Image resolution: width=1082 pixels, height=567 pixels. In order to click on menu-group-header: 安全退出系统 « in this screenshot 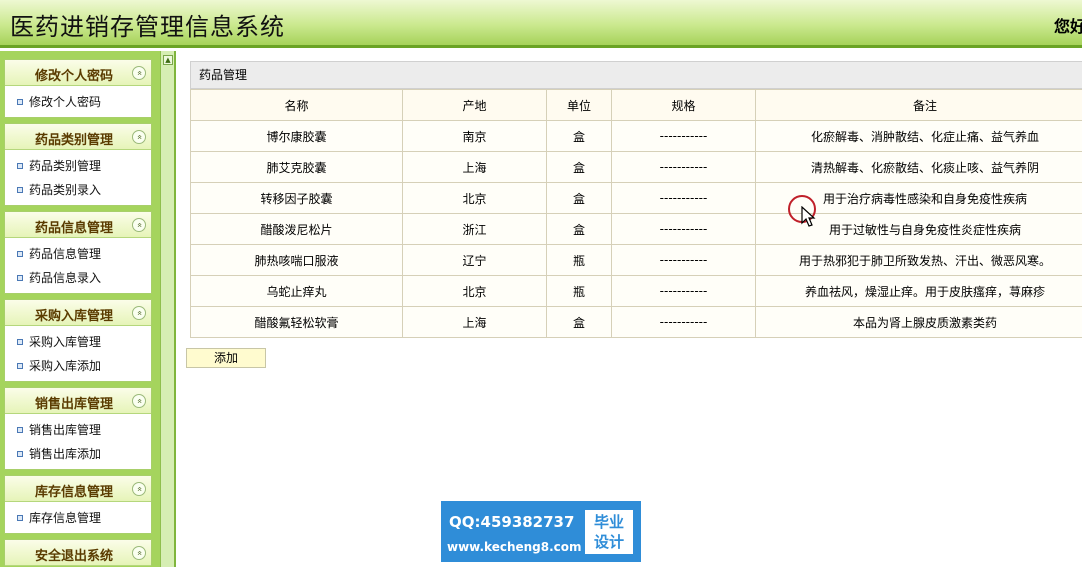, I will do `click(78, 553)`.